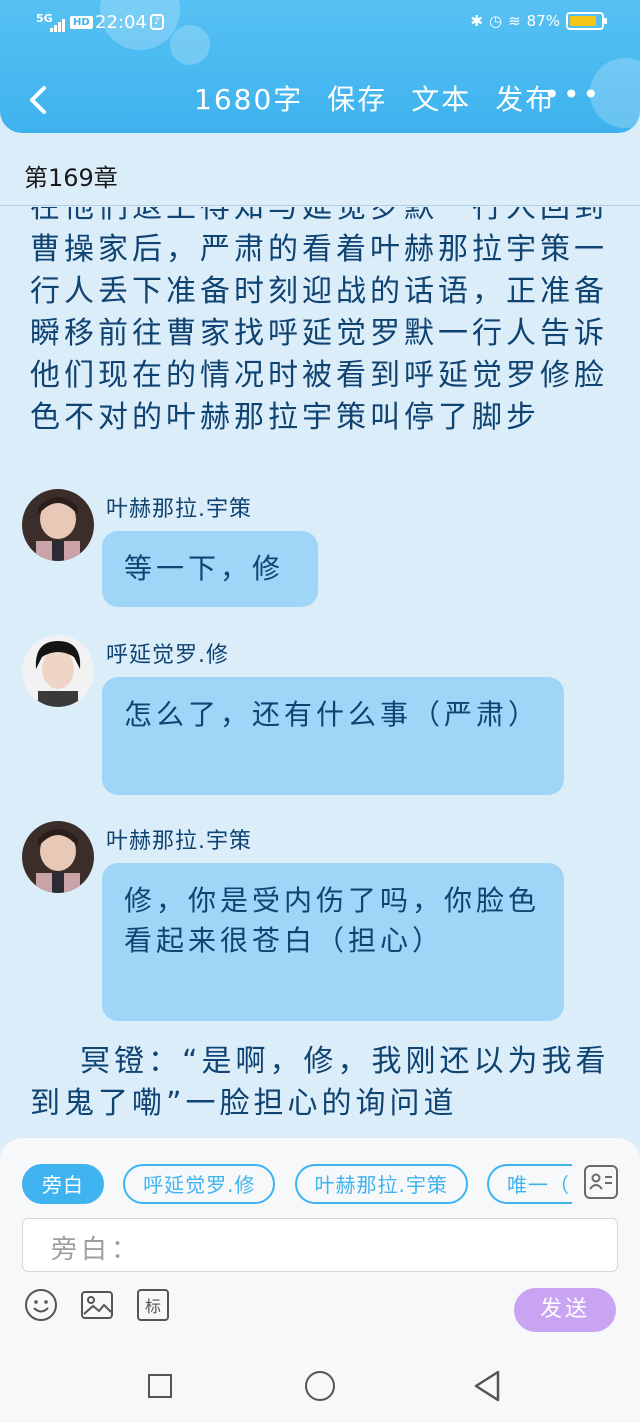 The height and width of the screenshot is (1423, 640). What do you see at coordinates (210, 569) in the screenshot?
I see `message-bubble: 等一下，修` at bounding box center [210, 569].